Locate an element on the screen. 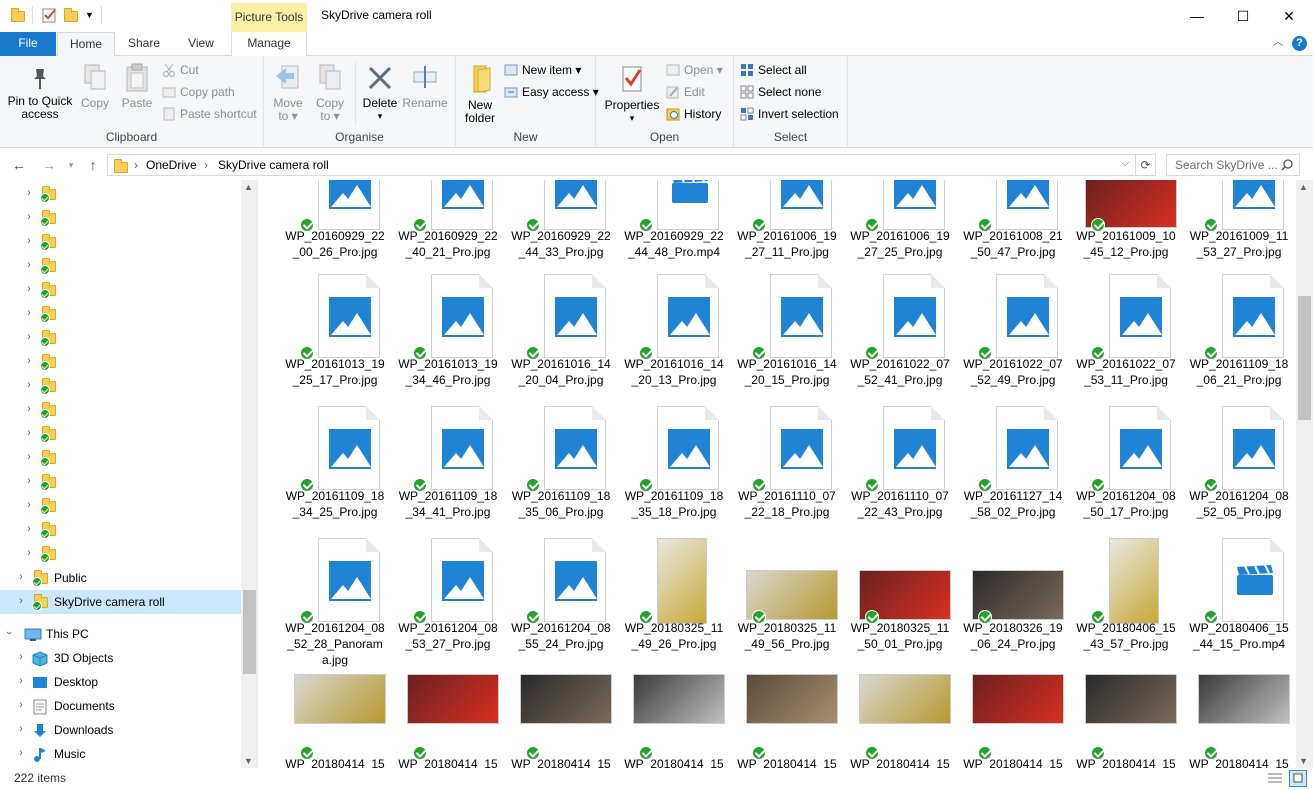 This screenshot has width=1313, height=790. easy-access-button: Easy access ▾ is located at coordinates (550, 92).